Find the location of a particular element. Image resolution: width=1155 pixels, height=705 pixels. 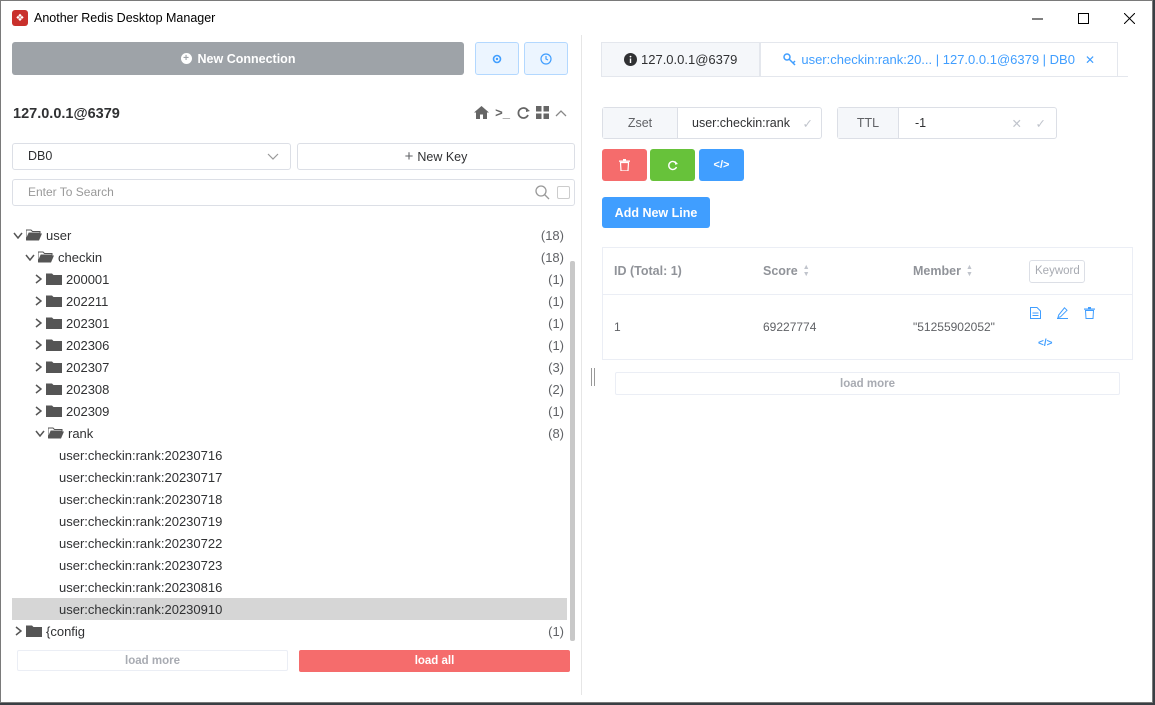

col-header-member: Member ▲ ▼ is located at coordinates (943, 271).